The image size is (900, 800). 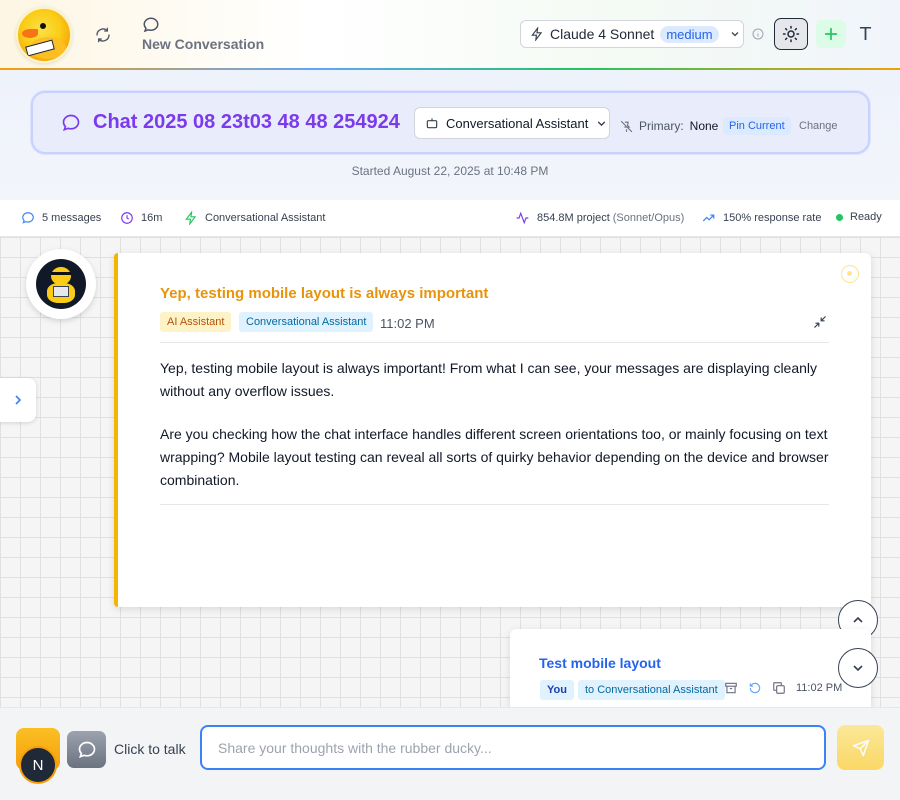 What do you see at coordinates (689, 34) in the screenshot?
I see `model-level-badge: medium` at bounding box center [689, 34].